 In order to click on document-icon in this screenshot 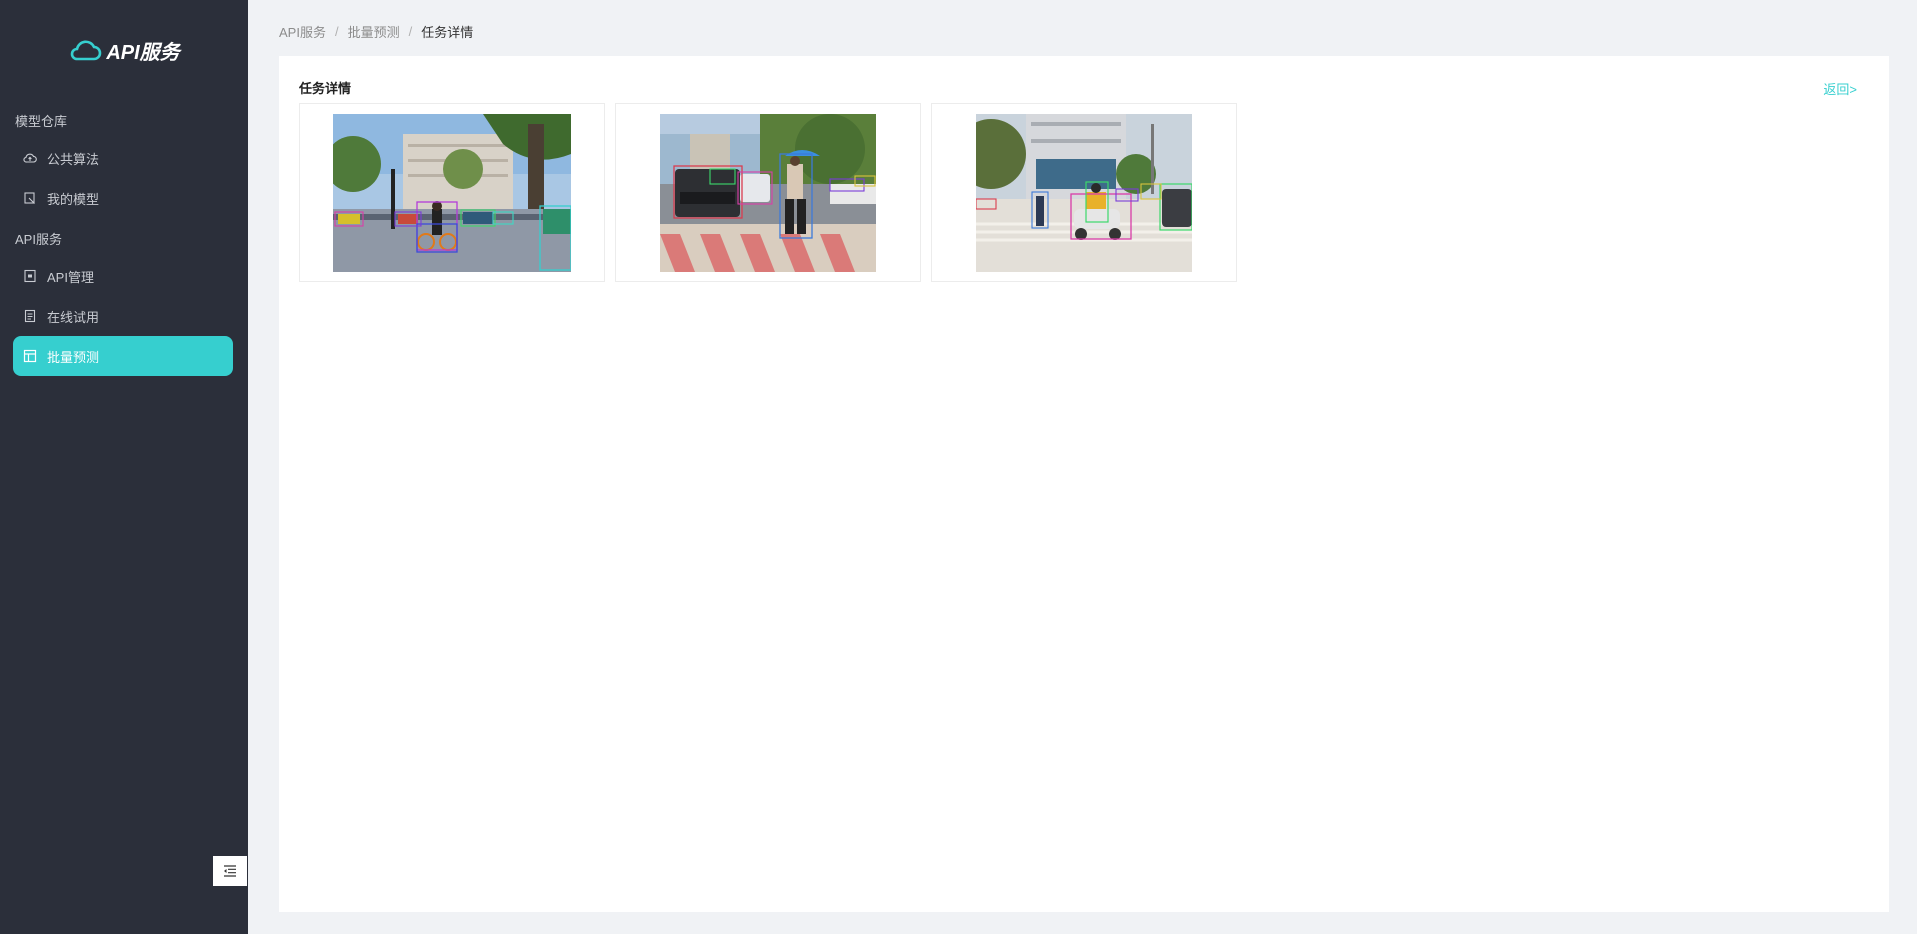, I will do `click(30, 316)`.